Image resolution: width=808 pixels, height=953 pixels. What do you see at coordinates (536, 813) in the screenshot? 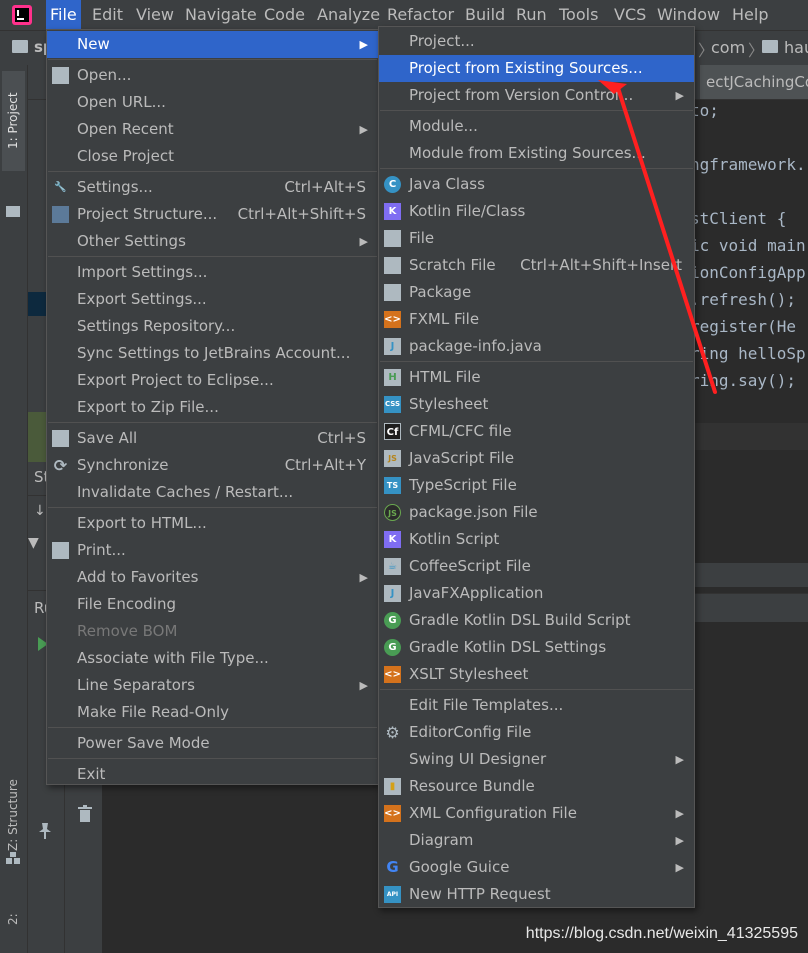
I see `new_menu-item-xml-configuration-file: <> XML Configuration File ▶` at bounding box center [536, 813].